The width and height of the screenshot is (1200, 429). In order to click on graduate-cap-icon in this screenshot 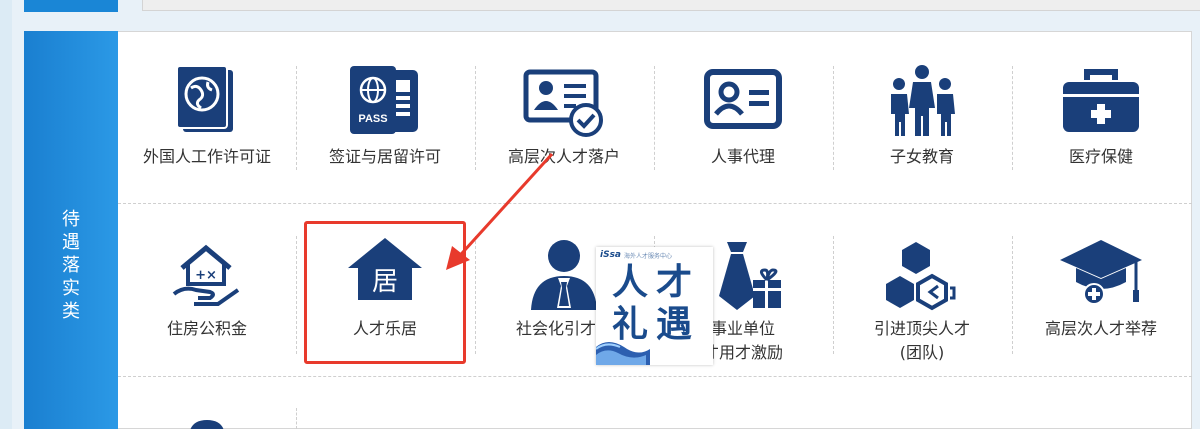, I will do `click(1101, 272)`.